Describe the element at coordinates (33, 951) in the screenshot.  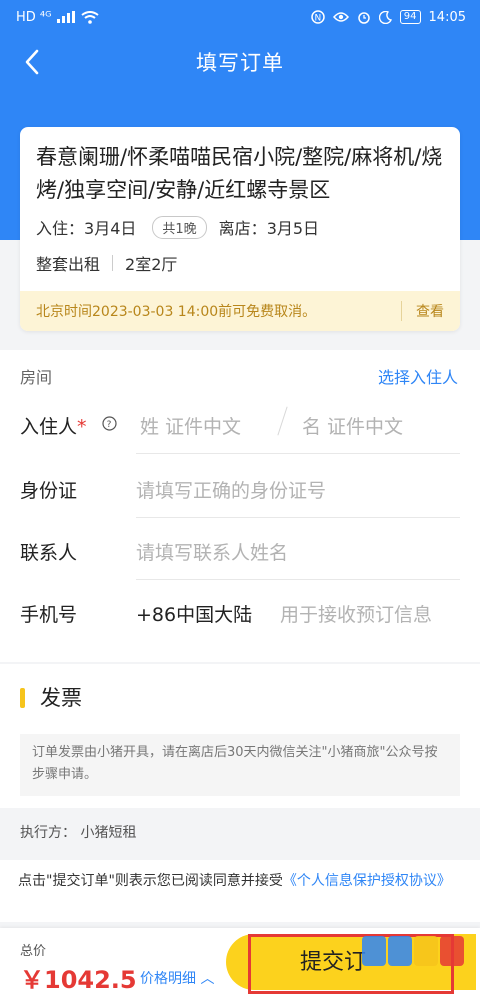
I see `total-label: 总价` at that location.